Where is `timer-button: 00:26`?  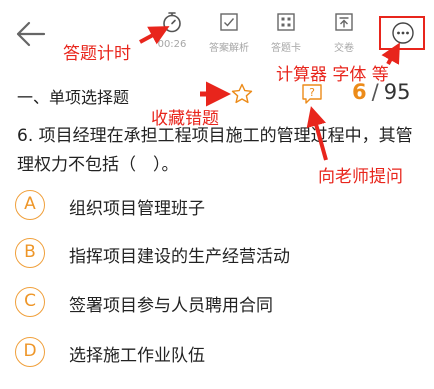 timer-button: 00:26 is located at coordinates (172, 32).